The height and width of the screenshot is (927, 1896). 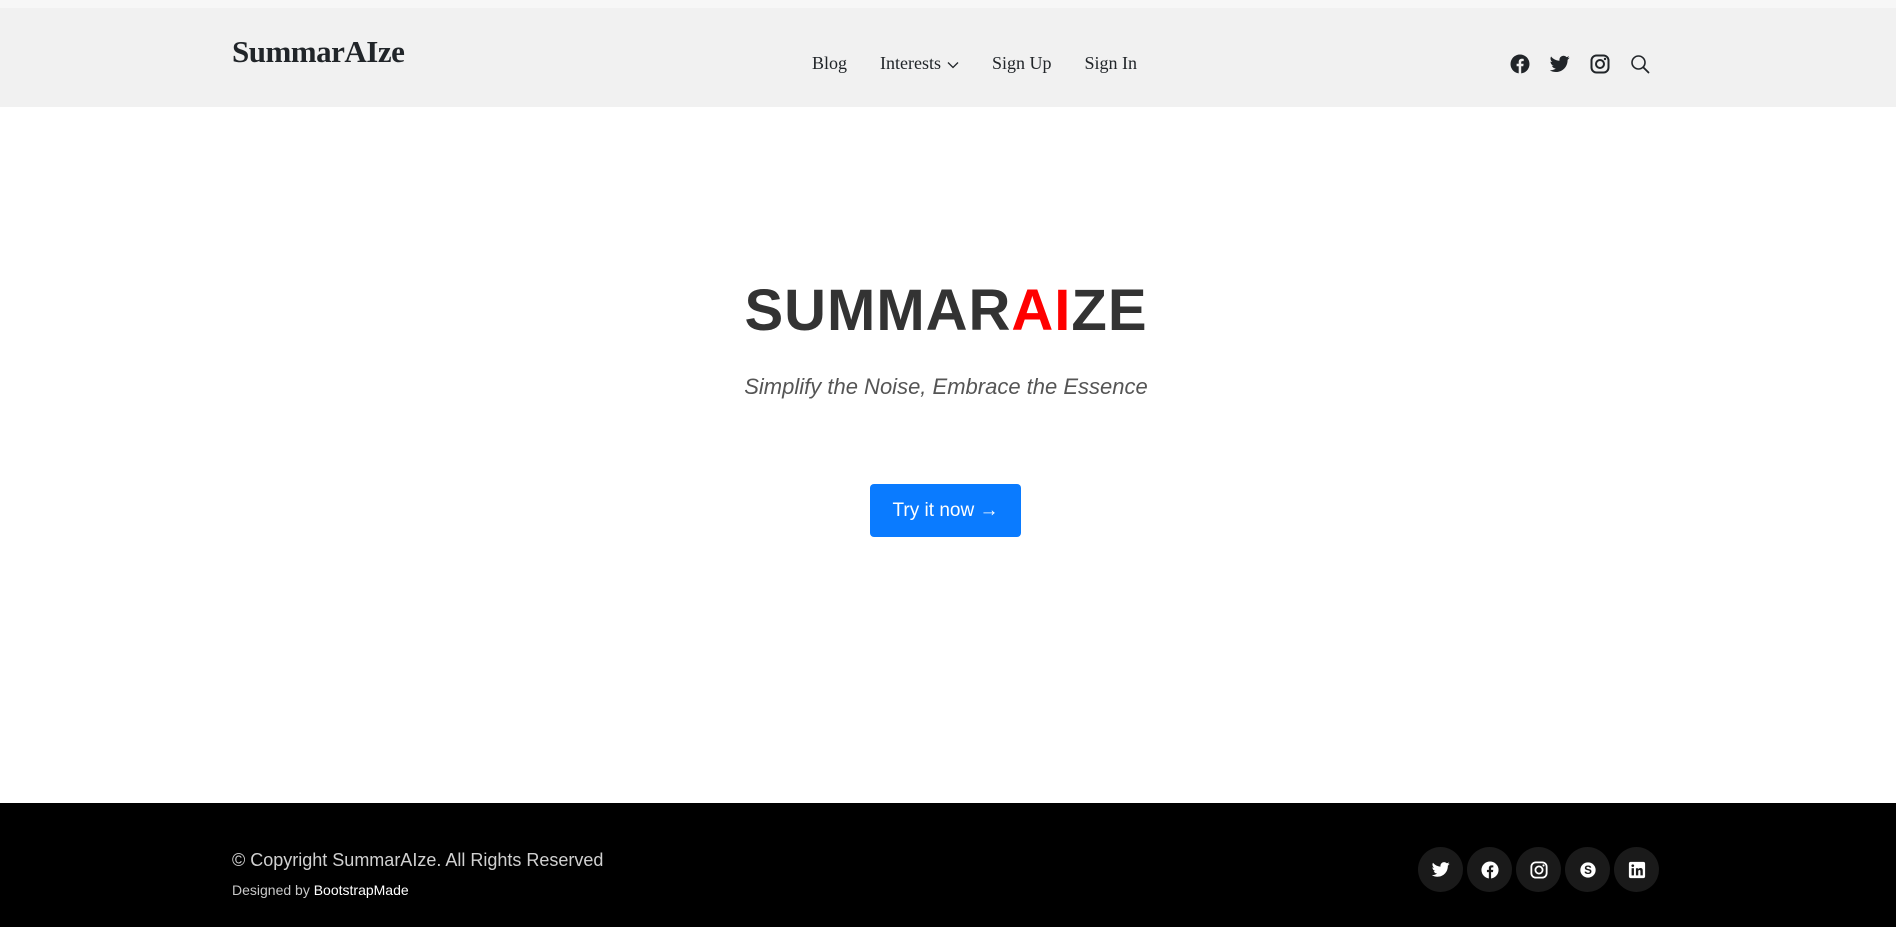 I want to click on hero-tagline: Simplify the Noise, Embrace the Essence, so click(x=946, y=386).